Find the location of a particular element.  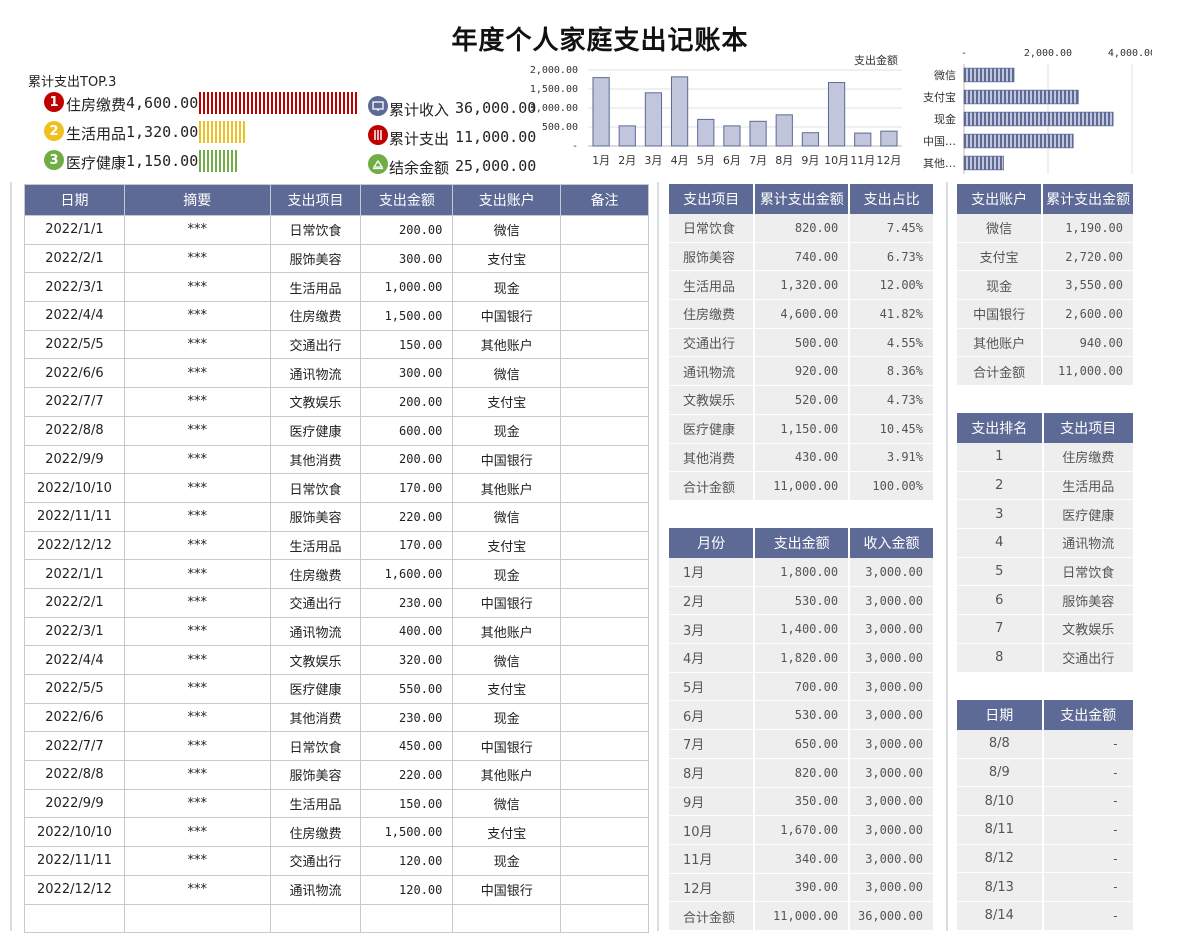

table-cell: 5 is located at coordinates (1000, 572).